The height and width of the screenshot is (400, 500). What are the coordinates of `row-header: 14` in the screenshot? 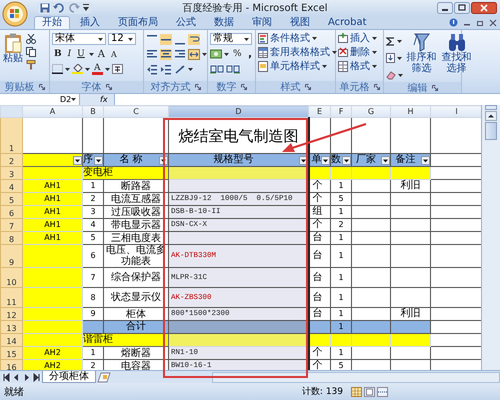 It's located at (11, 340).